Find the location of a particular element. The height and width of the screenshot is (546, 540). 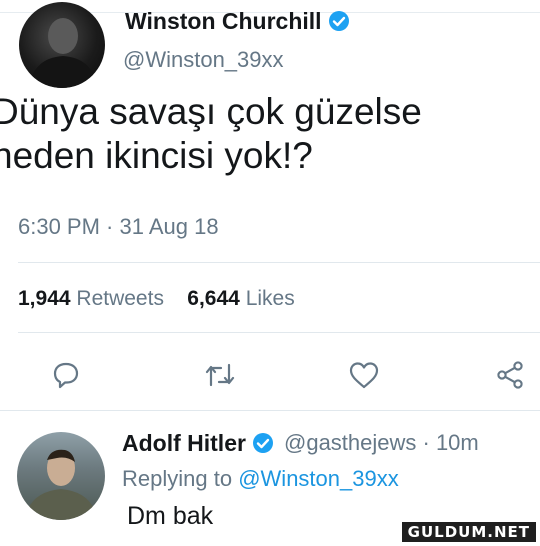

likes-stat: 6,644 Likes is located at coordinates (240, 298).